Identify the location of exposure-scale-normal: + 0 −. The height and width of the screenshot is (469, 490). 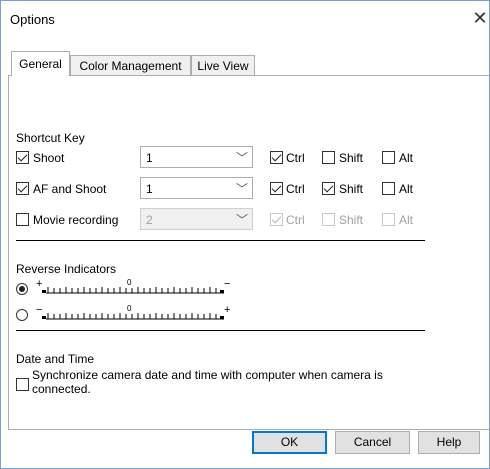
(134, 288).